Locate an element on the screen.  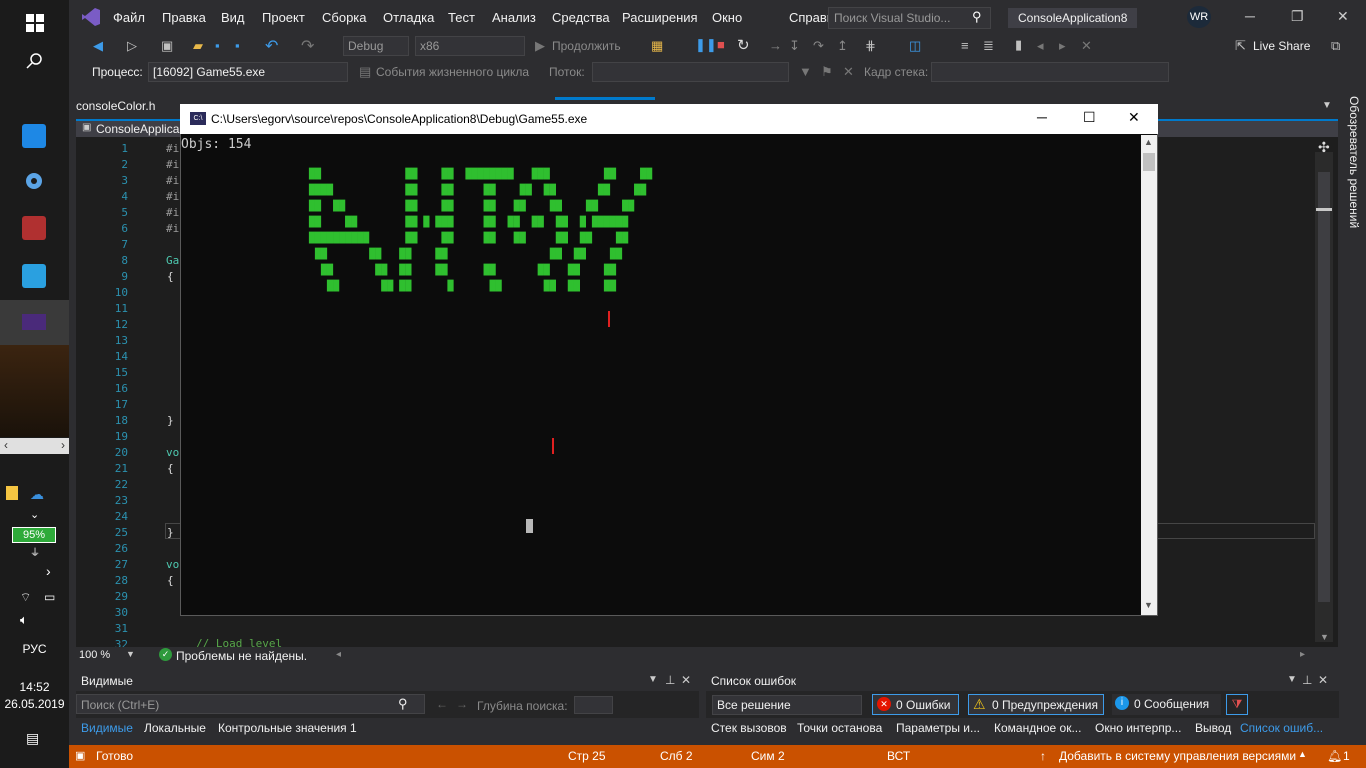
problems-status: Проблемы не найдены. is located at coordinates (241, 656).